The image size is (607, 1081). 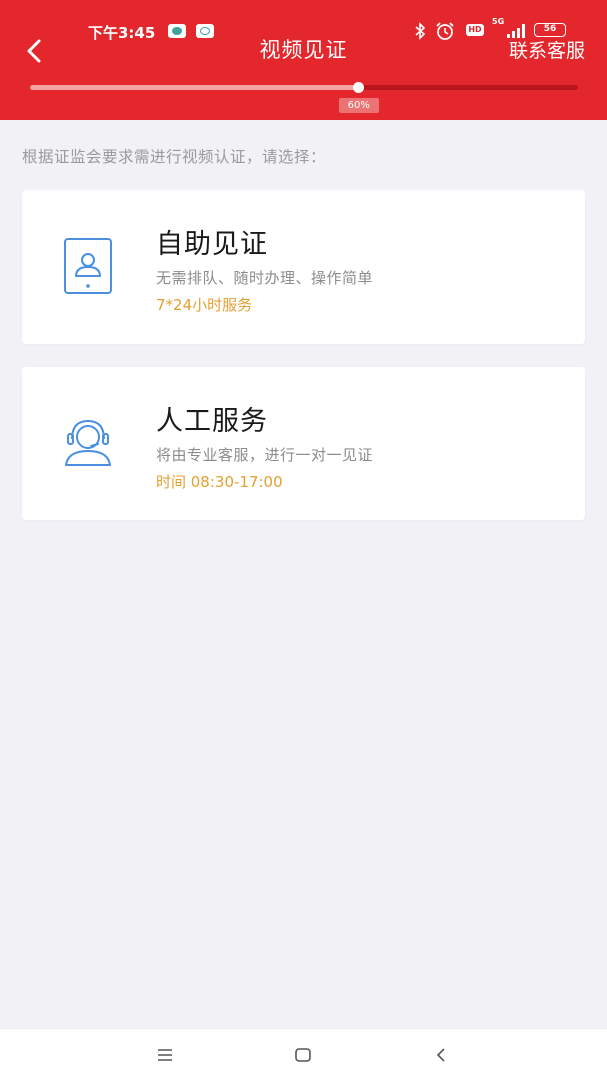 What do you see at coordinates (359, 87) in the screenshot?
I see `progress-knob` at bounding box center [359, 87].